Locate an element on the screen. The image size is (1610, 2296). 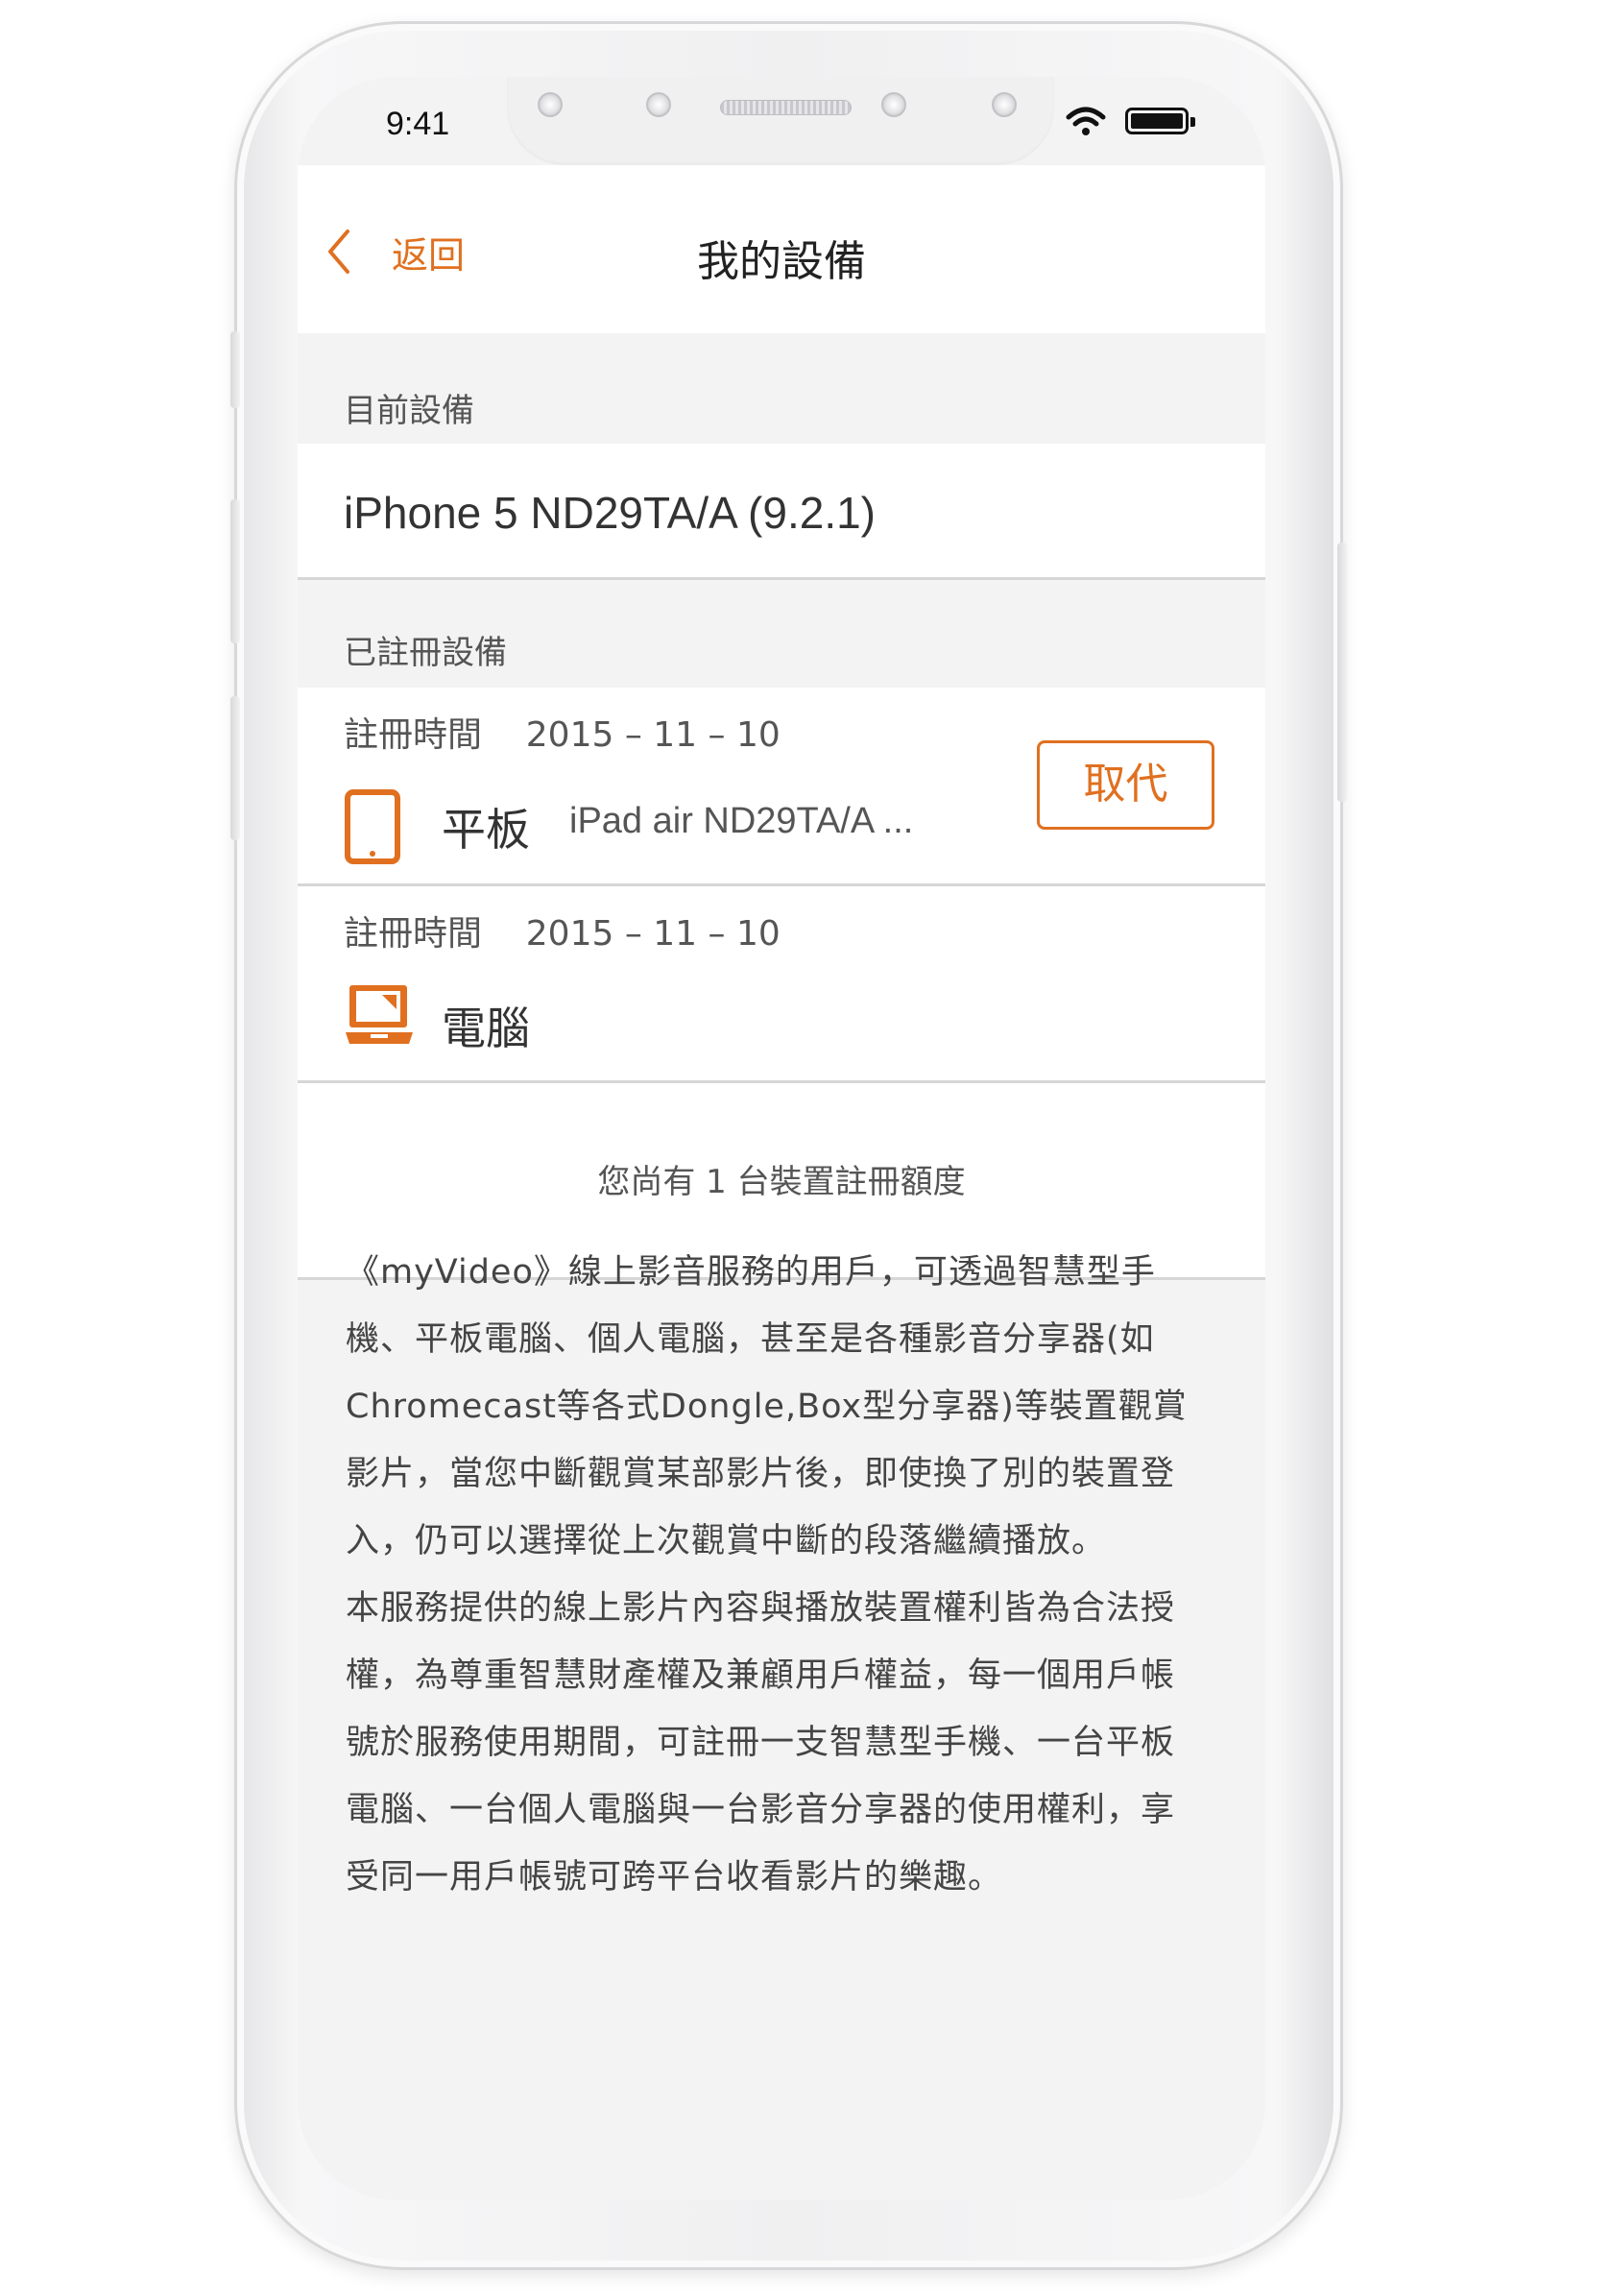
replace-button: 取代 is located at coordinates (1125, 785).